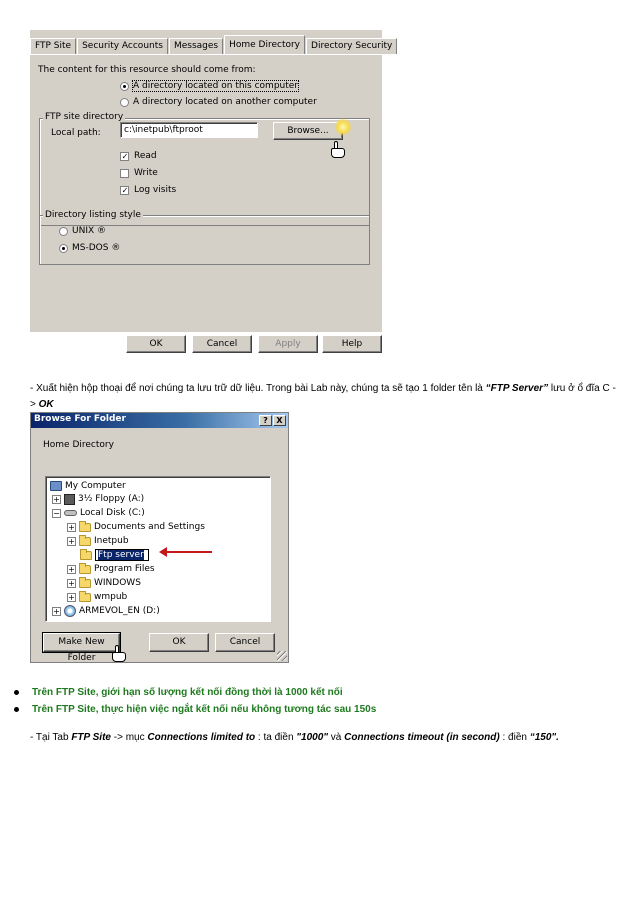 The image size is (638, 902). Describe the element at coordinates (95, 486) in the screenshot. I see `tree-label: My Computer` at that location.